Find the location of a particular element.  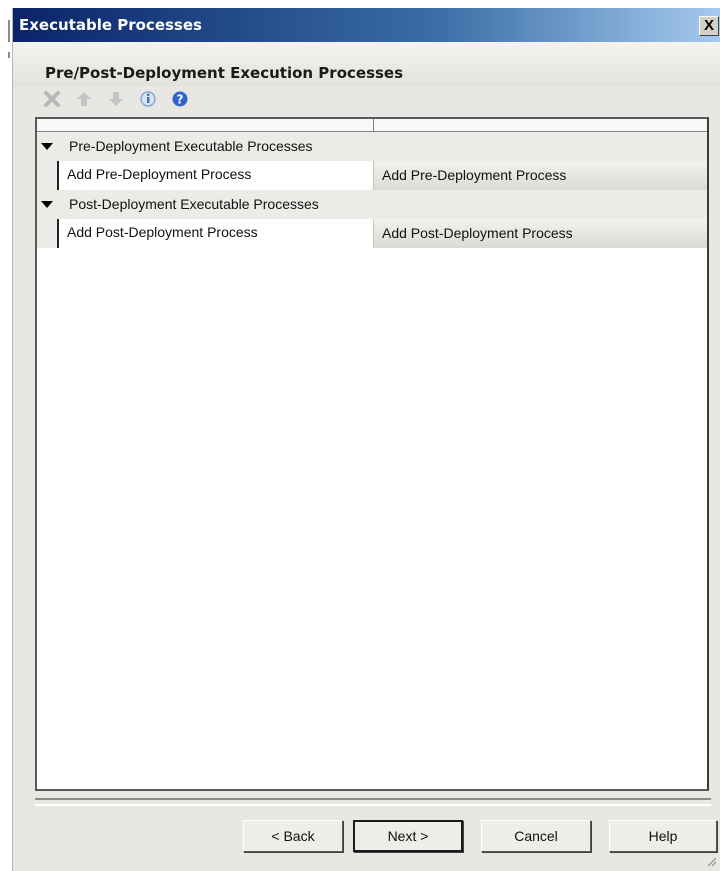

move-up-button is located at coordinates (84, 99).